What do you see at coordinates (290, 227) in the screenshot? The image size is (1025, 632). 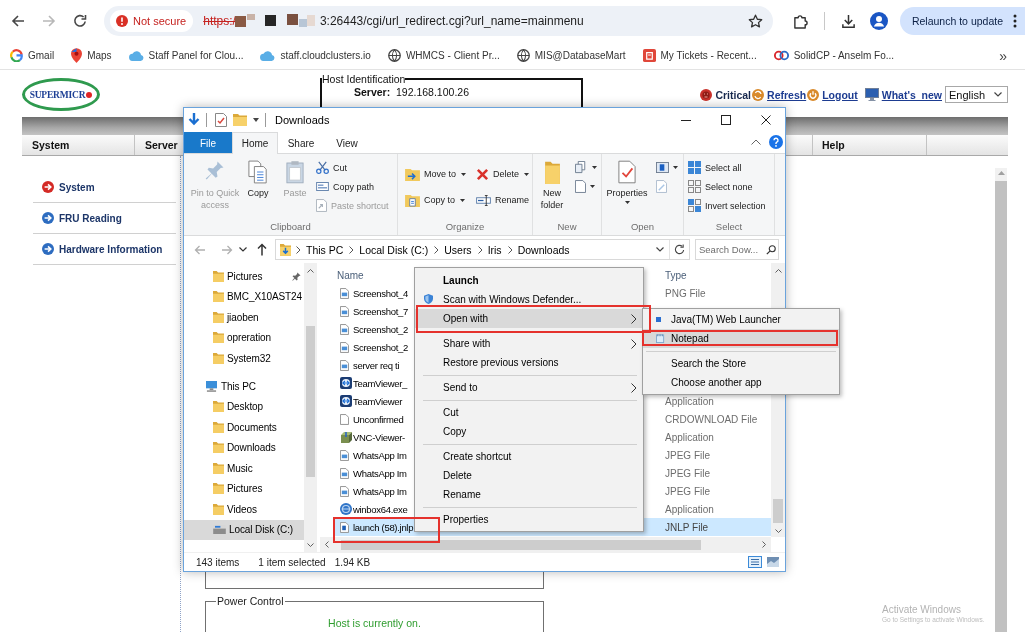 I see `group-label: Clipboard` at bounding box center [290, 227].